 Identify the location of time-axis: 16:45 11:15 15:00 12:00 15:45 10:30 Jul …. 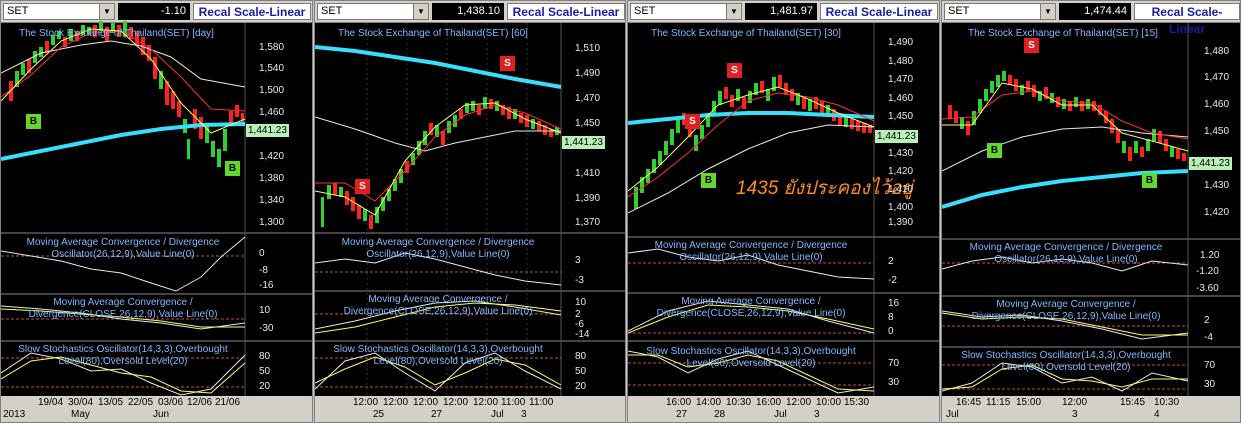
(1091, 409).